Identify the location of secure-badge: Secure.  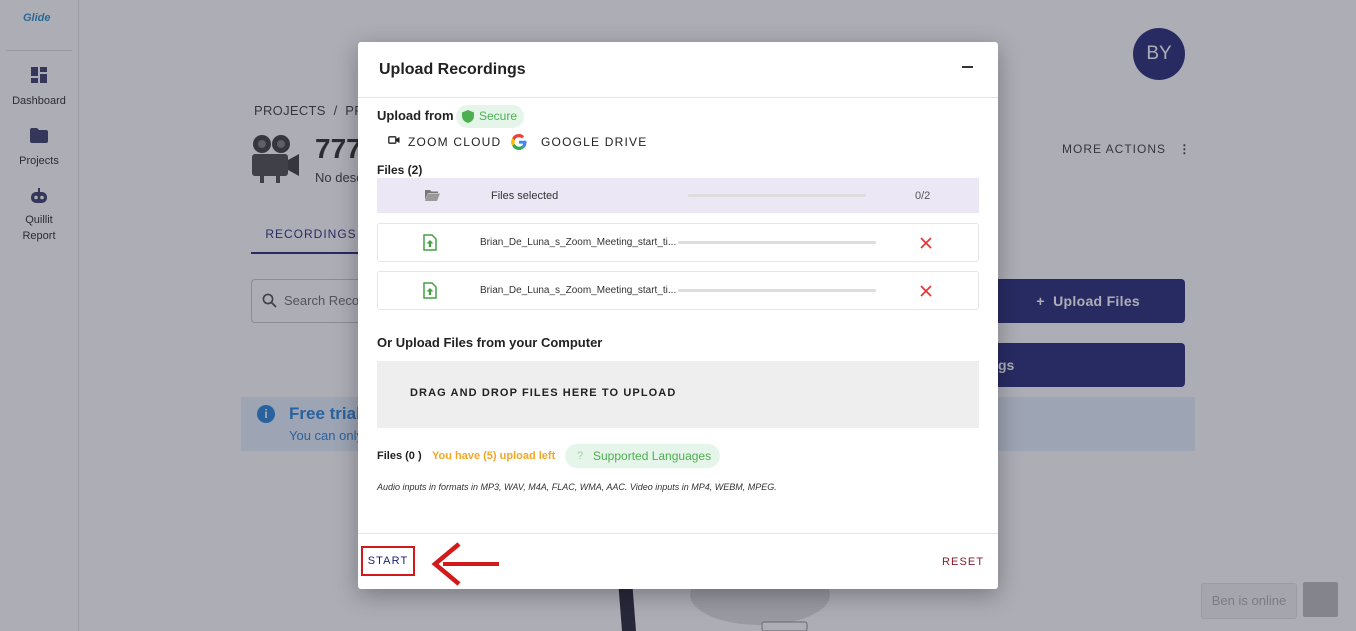
(490, 116).